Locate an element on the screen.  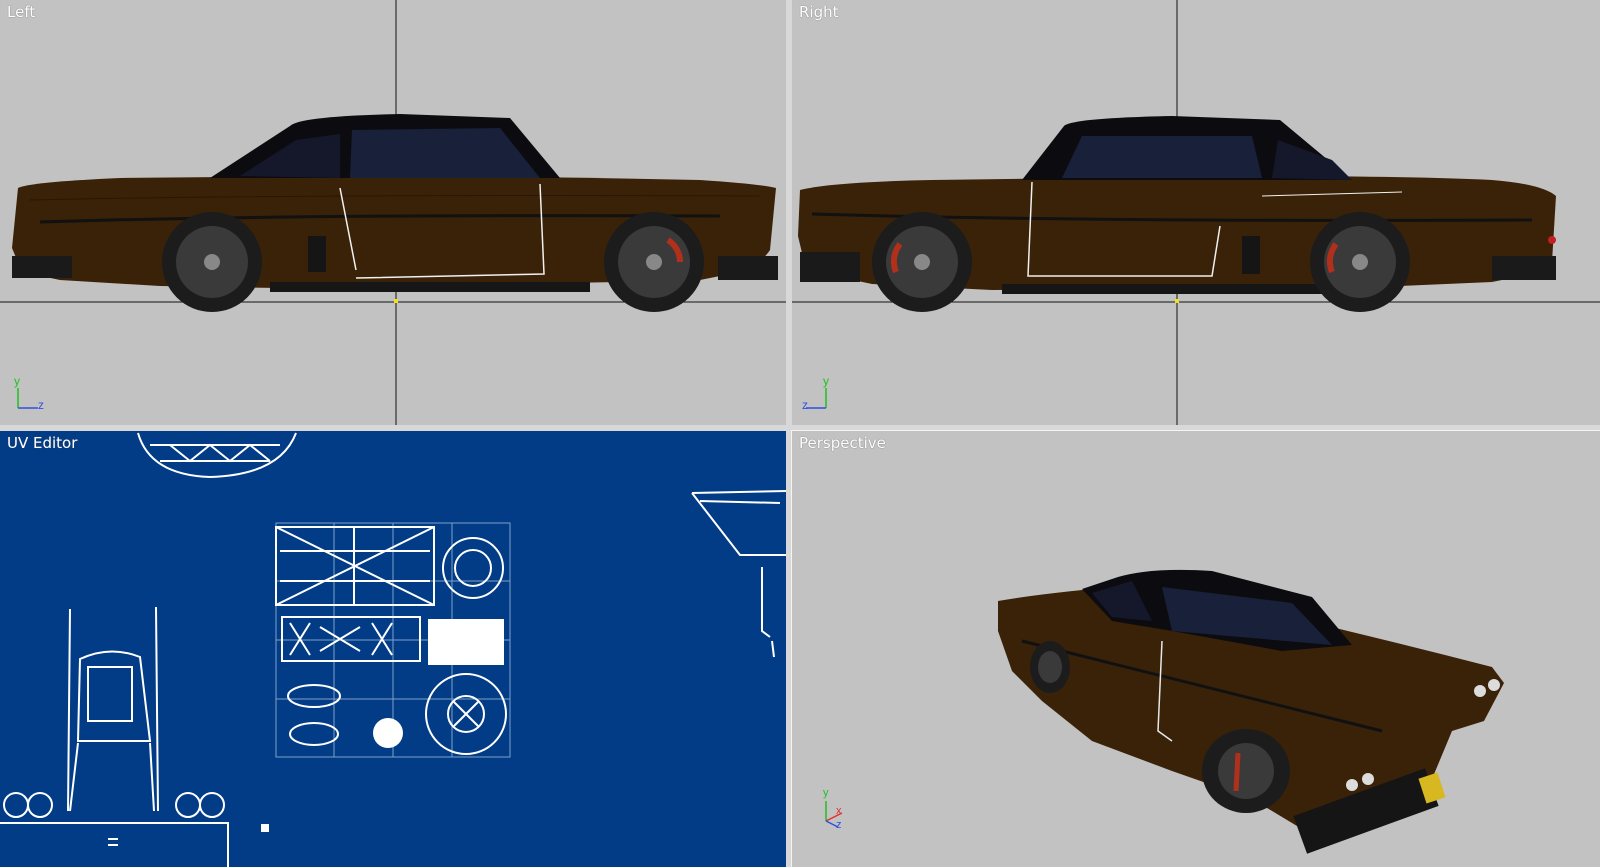
viewport-left-label: Left is located at coordinates (21, 12).